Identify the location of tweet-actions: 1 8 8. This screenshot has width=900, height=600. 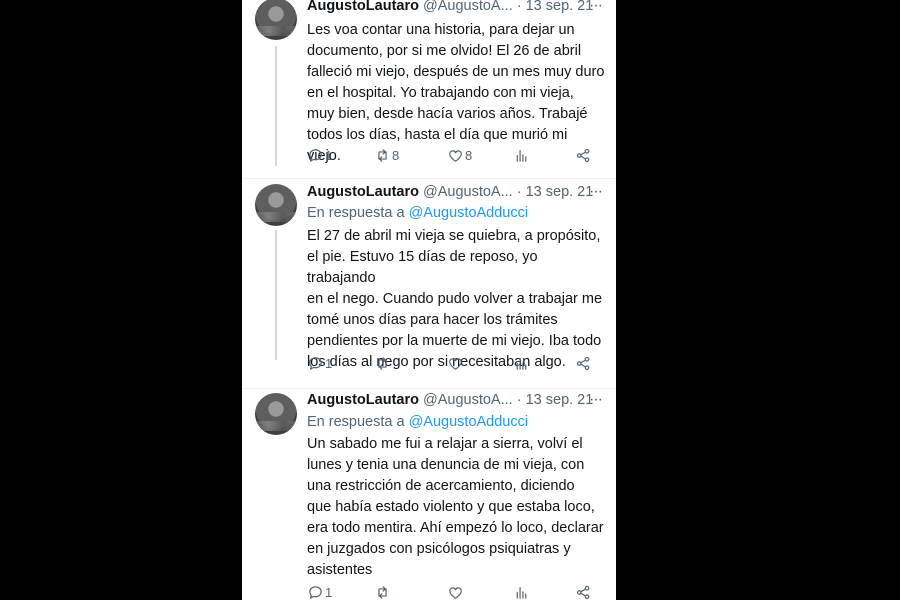
(457, 155).